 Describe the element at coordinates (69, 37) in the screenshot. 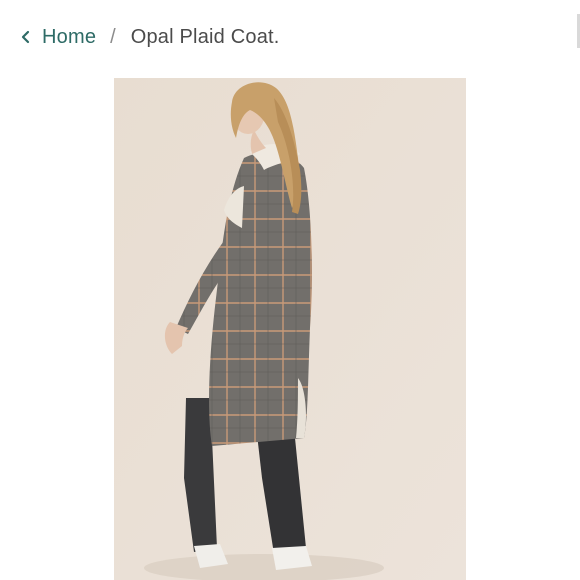

I see `breadcrumb-home-link: Home` at that location.